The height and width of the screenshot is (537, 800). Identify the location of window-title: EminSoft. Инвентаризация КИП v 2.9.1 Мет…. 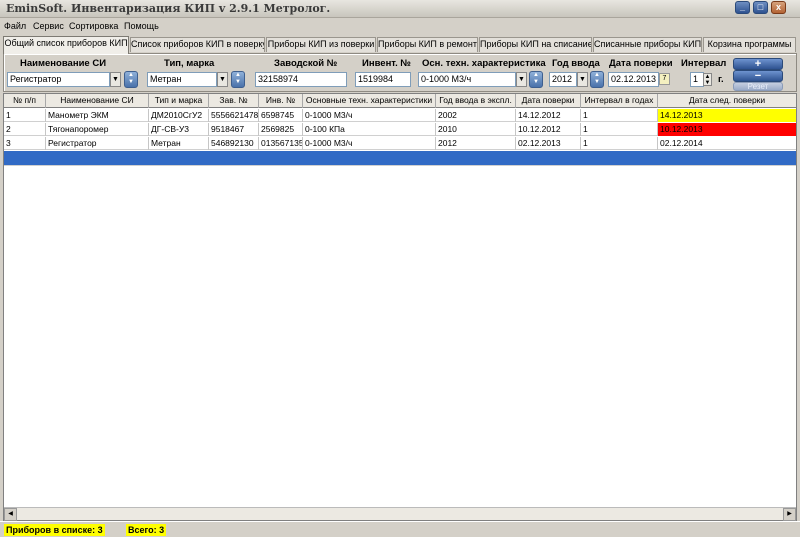
(168, 8).